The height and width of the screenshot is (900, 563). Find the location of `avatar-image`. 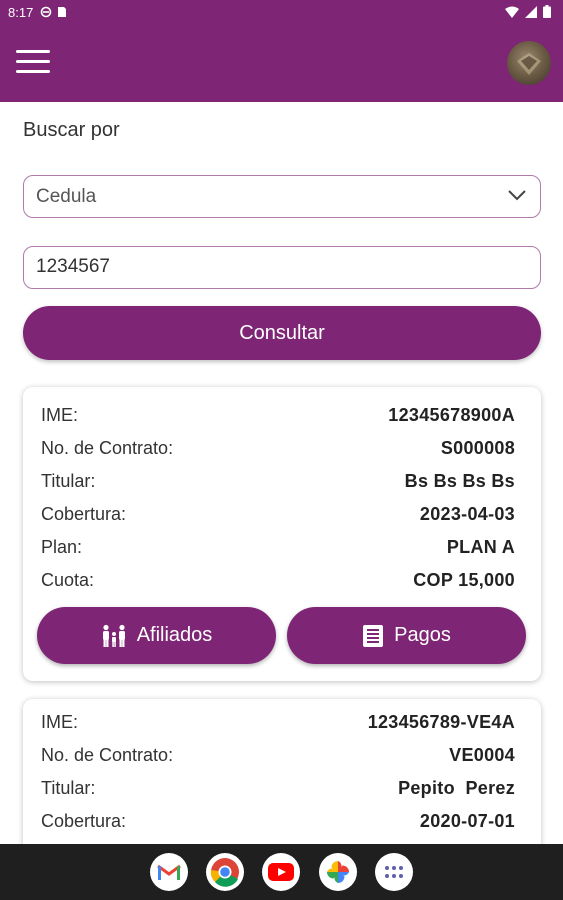

avatar-image is located at coordinates (529, 64).